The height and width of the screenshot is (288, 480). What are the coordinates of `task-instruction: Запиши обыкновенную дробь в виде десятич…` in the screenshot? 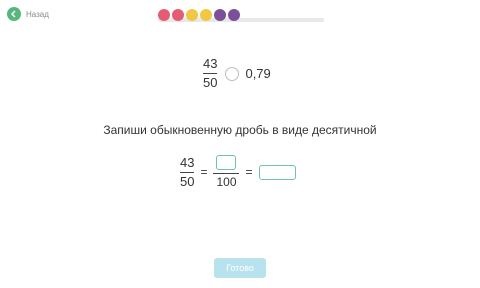 It's located at (240, 130).